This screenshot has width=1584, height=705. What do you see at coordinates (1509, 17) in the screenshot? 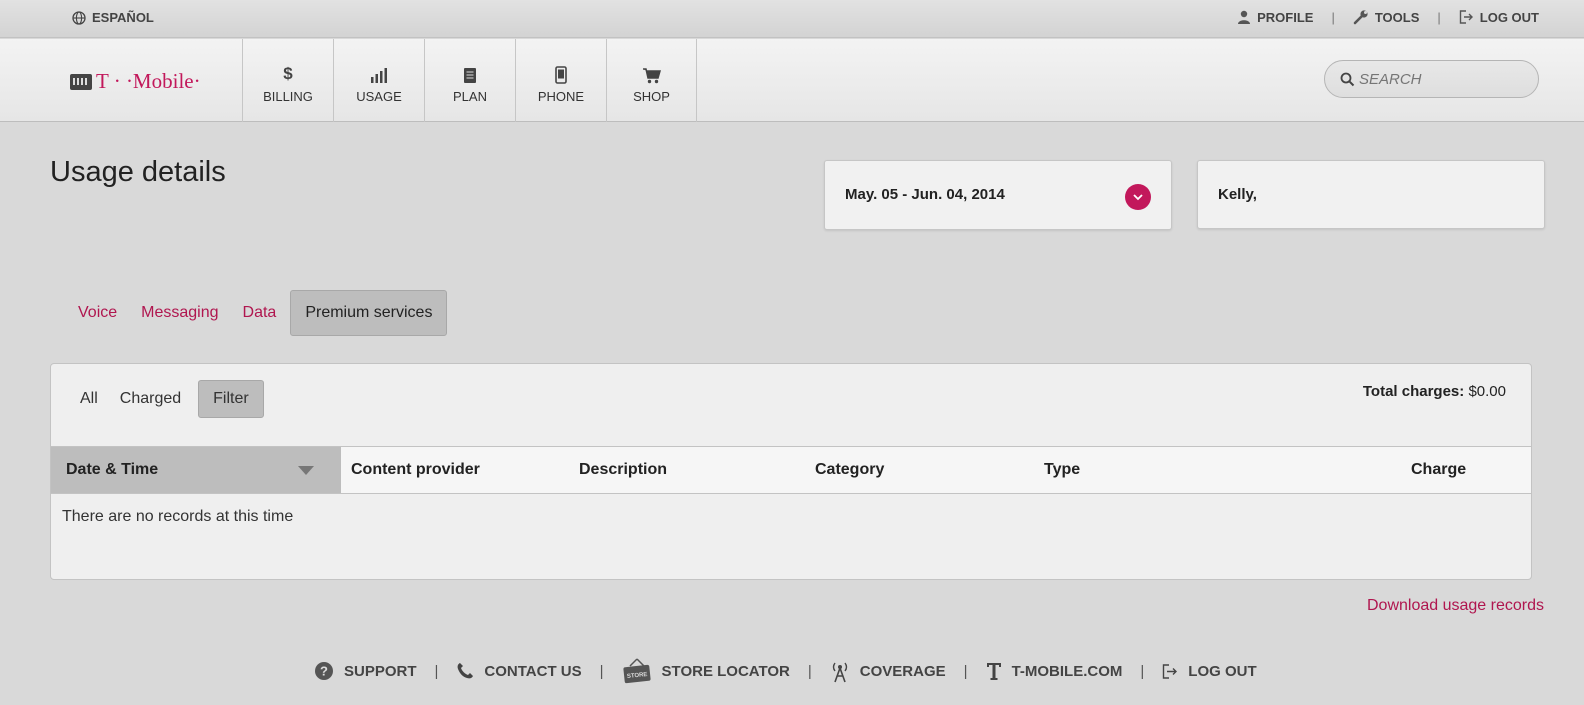
I see `logout-label: LOG OUT` at bounding box center [1509, 17].